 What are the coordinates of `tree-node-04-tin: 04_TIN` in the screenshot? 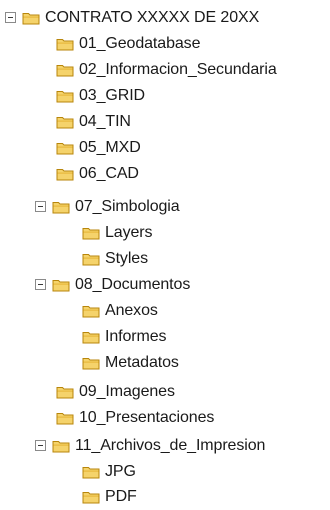 It's located at (93, 121).